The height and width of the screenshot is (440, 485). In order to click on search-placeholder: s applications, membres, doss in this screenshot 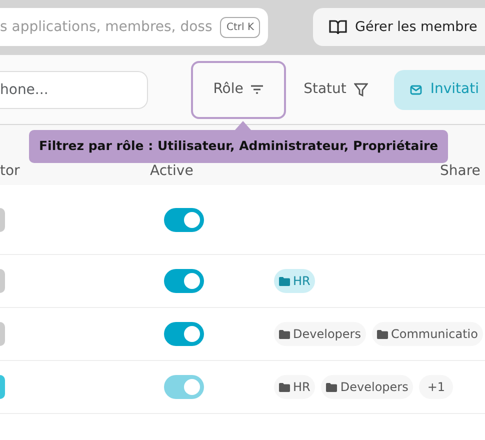, I will do `click(106, 27)`.